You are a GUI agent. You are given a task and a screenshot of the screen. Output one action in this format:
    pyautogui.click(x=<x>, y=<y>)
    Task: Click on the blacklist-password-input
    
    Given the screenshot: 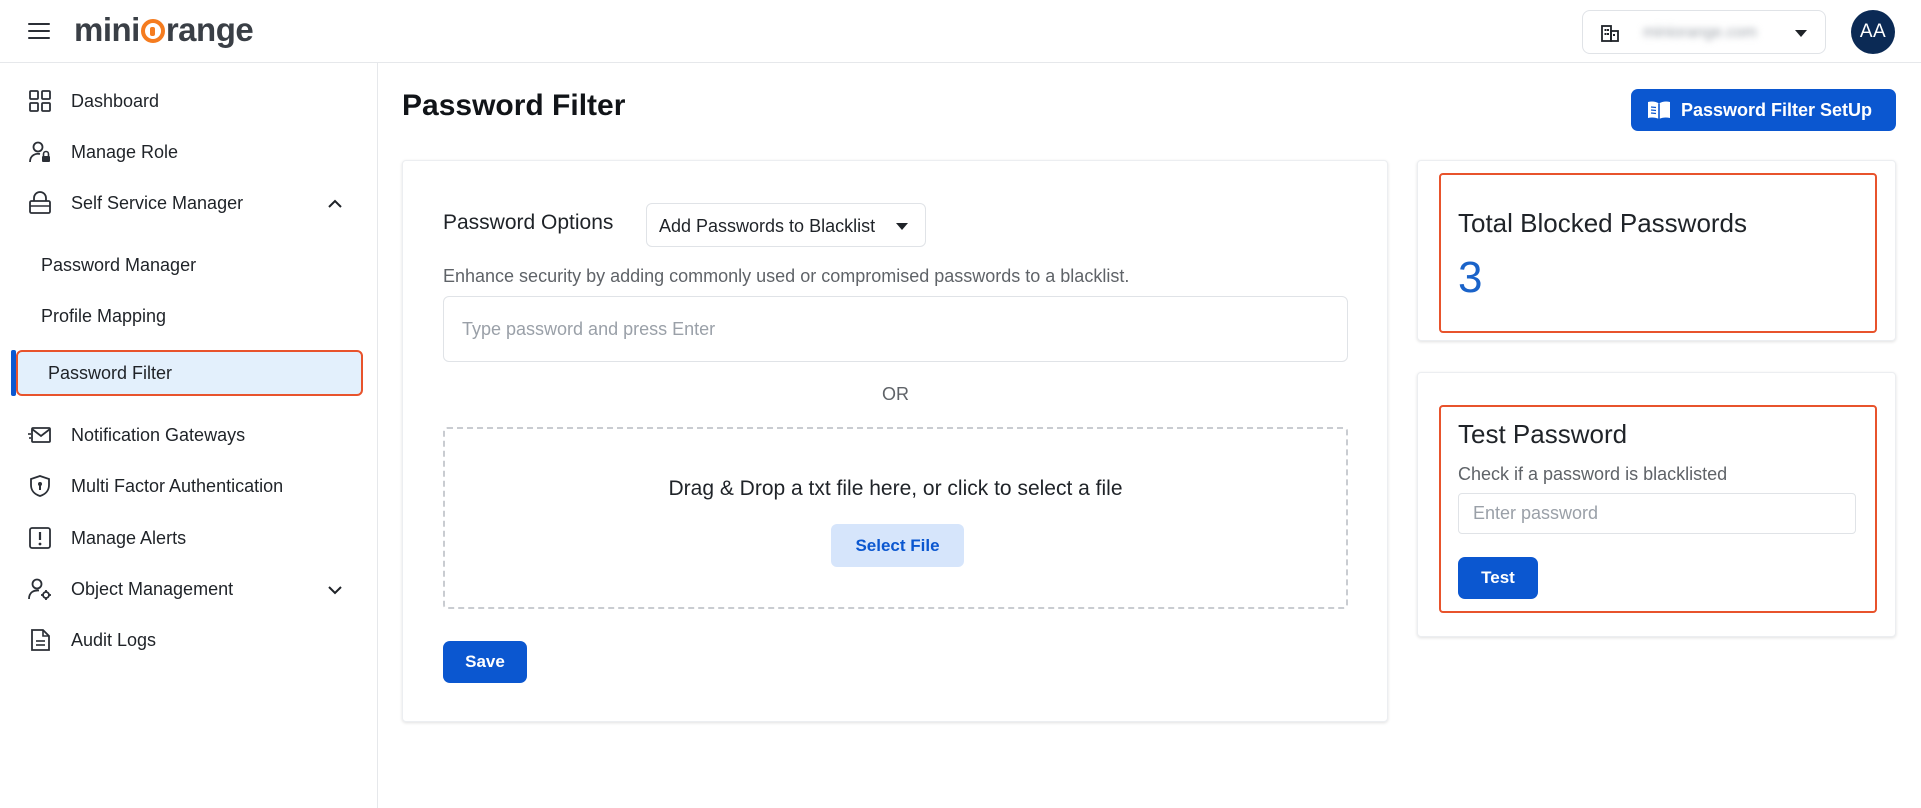 What is the action you would take?
    pyautogui.click(x=895, y=329)
    